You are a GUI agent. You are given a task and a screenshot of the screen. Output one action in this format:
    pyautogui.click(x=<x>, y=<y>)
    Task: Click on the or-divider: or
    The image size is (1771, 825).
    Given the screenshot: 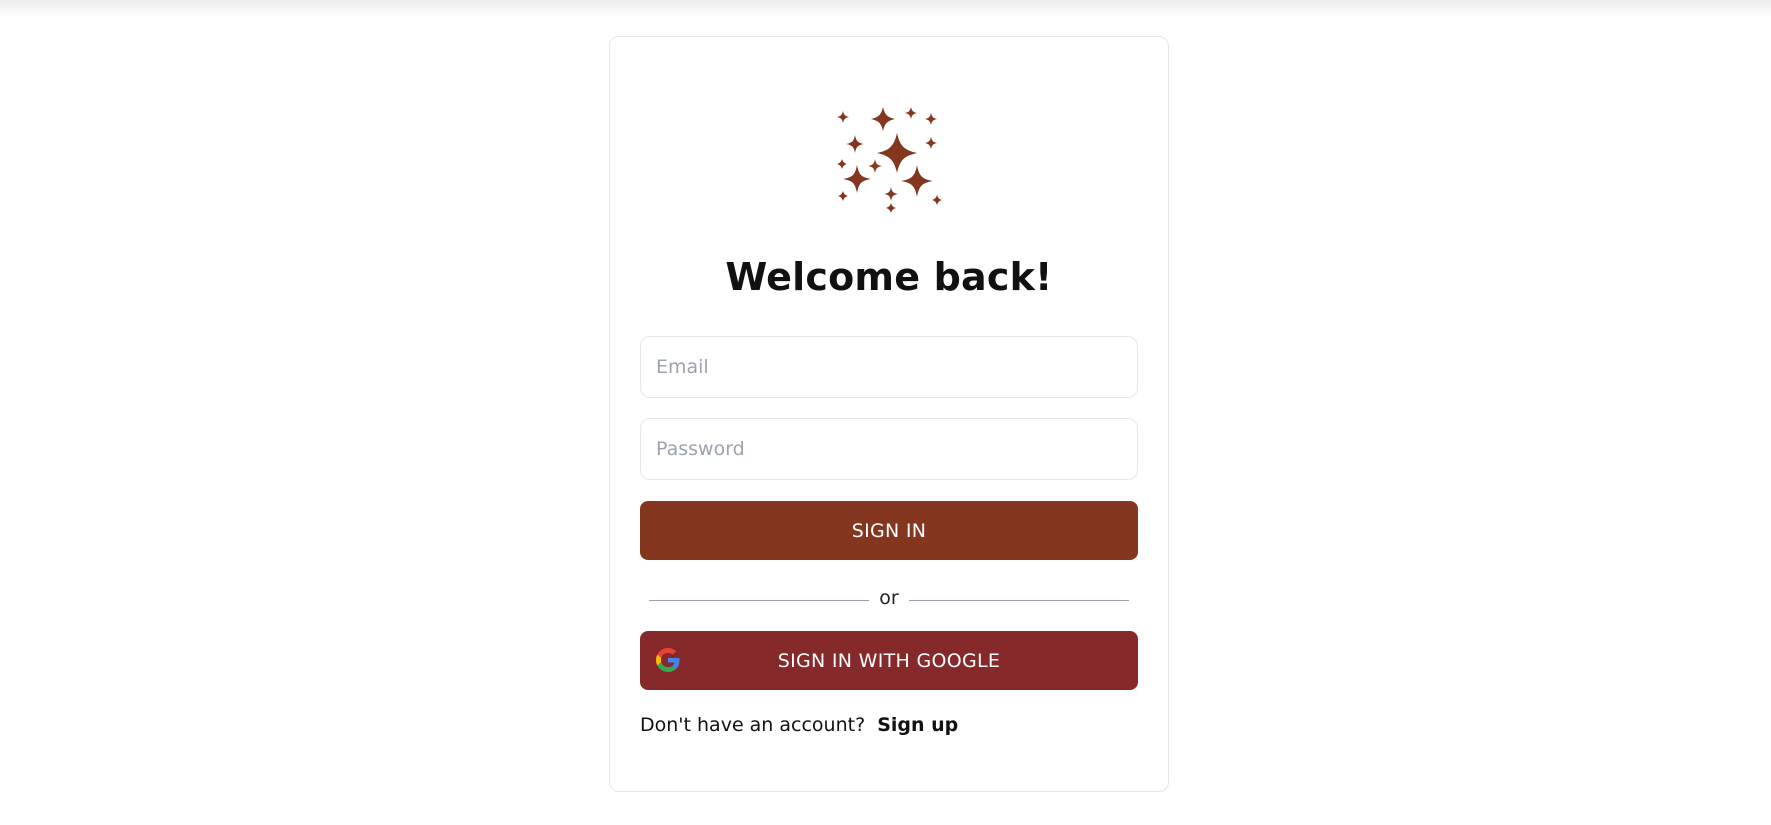 What is the action you would take?
    pyautogui.click(x=889, y=601)
    